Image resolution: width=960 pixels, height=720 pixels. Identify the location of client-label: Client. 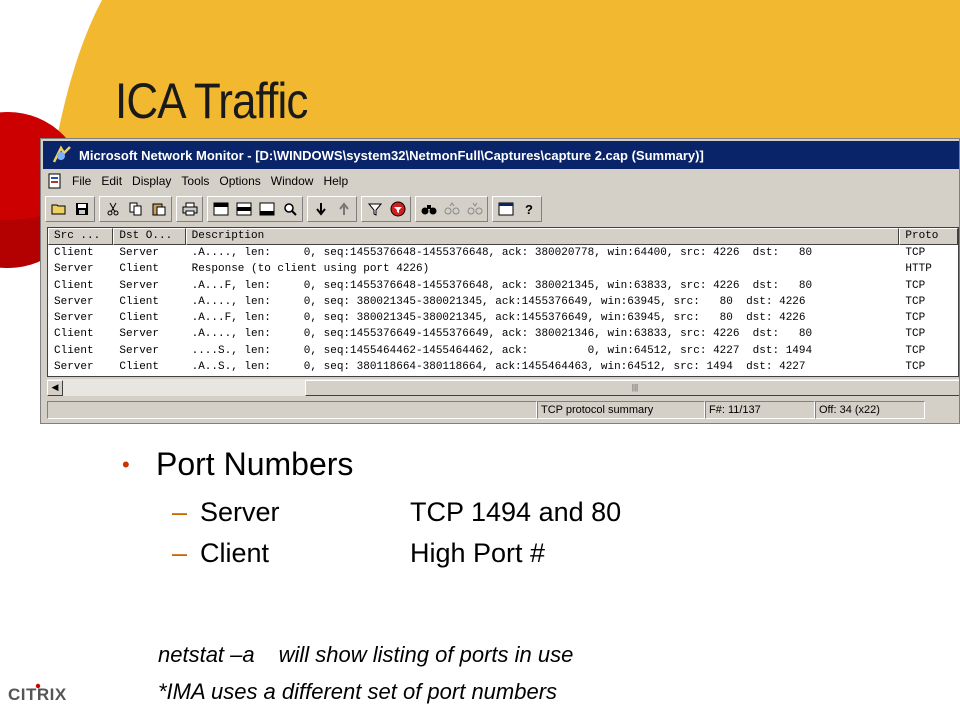
(235, 553).